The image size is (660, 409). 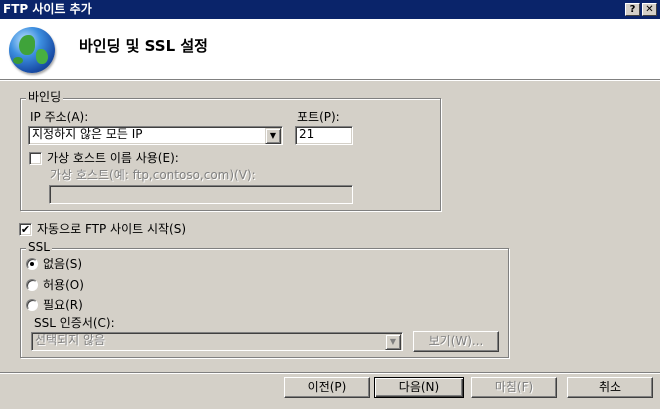 I want to click on previous-button: 이전(P), so click(x=327, y=387).